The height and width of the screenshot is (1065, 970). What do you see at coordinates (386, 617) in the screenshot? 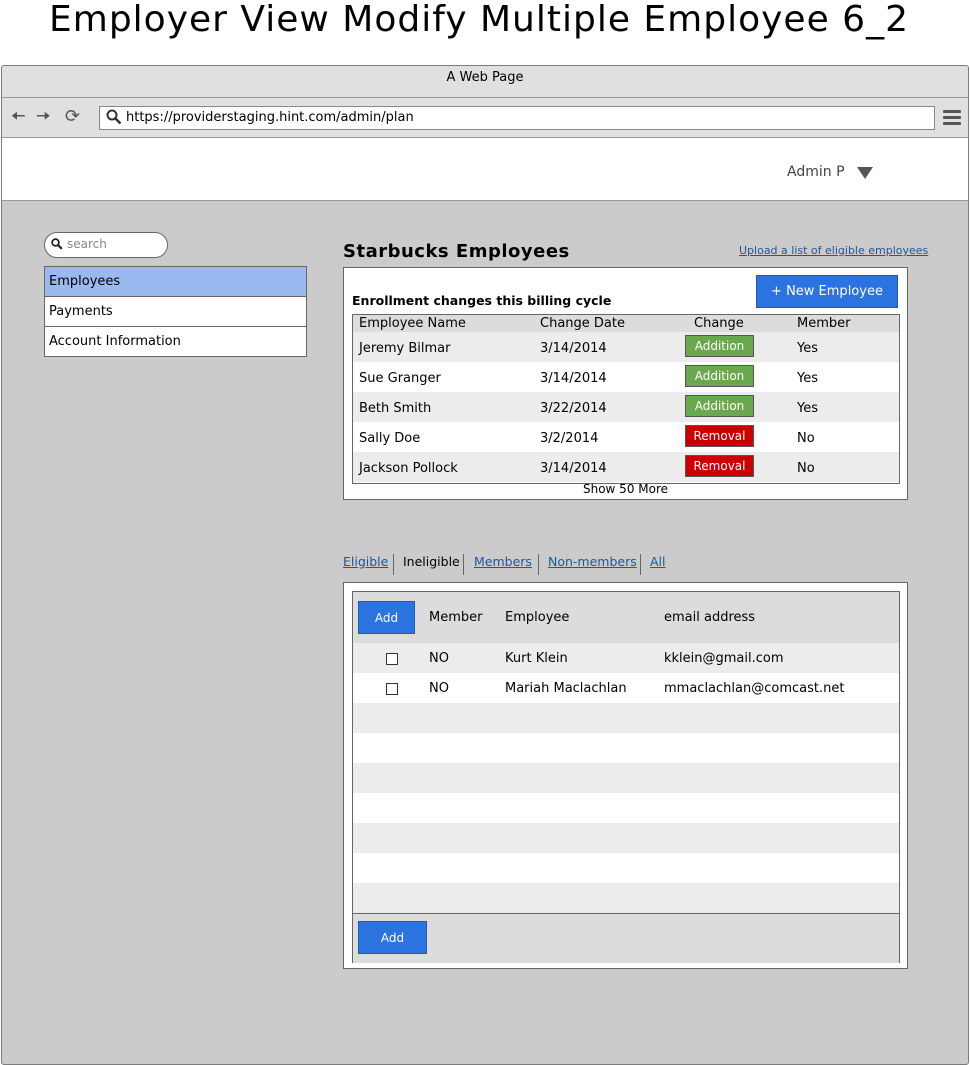
I see `add-button: Add` at bounding box center [386, 617].